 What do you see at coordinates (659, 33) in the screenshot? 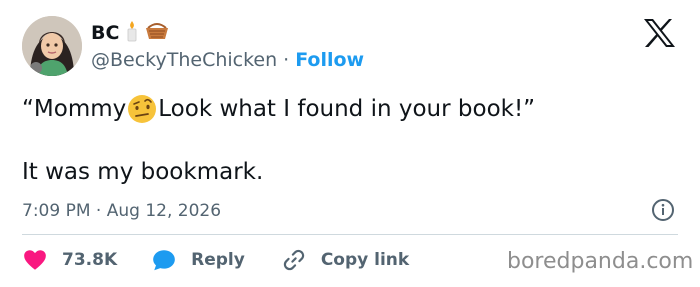
I see `x-logo-icon` at bounding box center [659, 33].